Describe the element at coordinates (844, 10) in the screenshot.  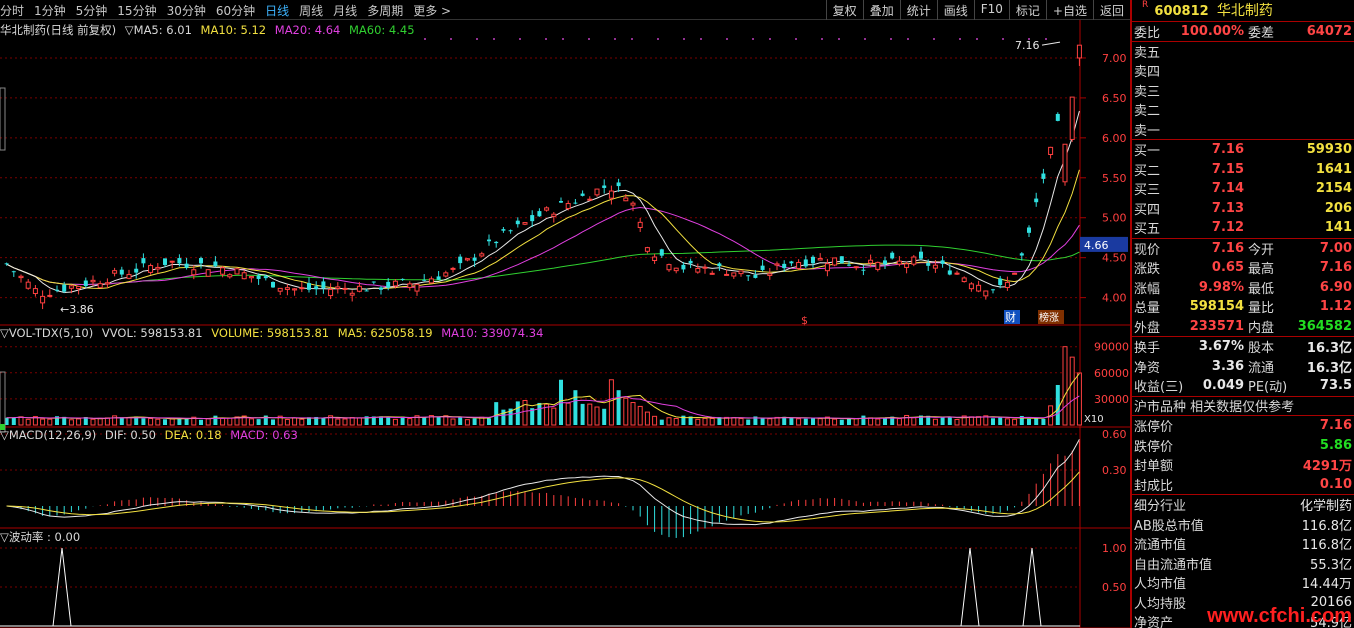
I see `toolbar-button-0: 复权` at that location.